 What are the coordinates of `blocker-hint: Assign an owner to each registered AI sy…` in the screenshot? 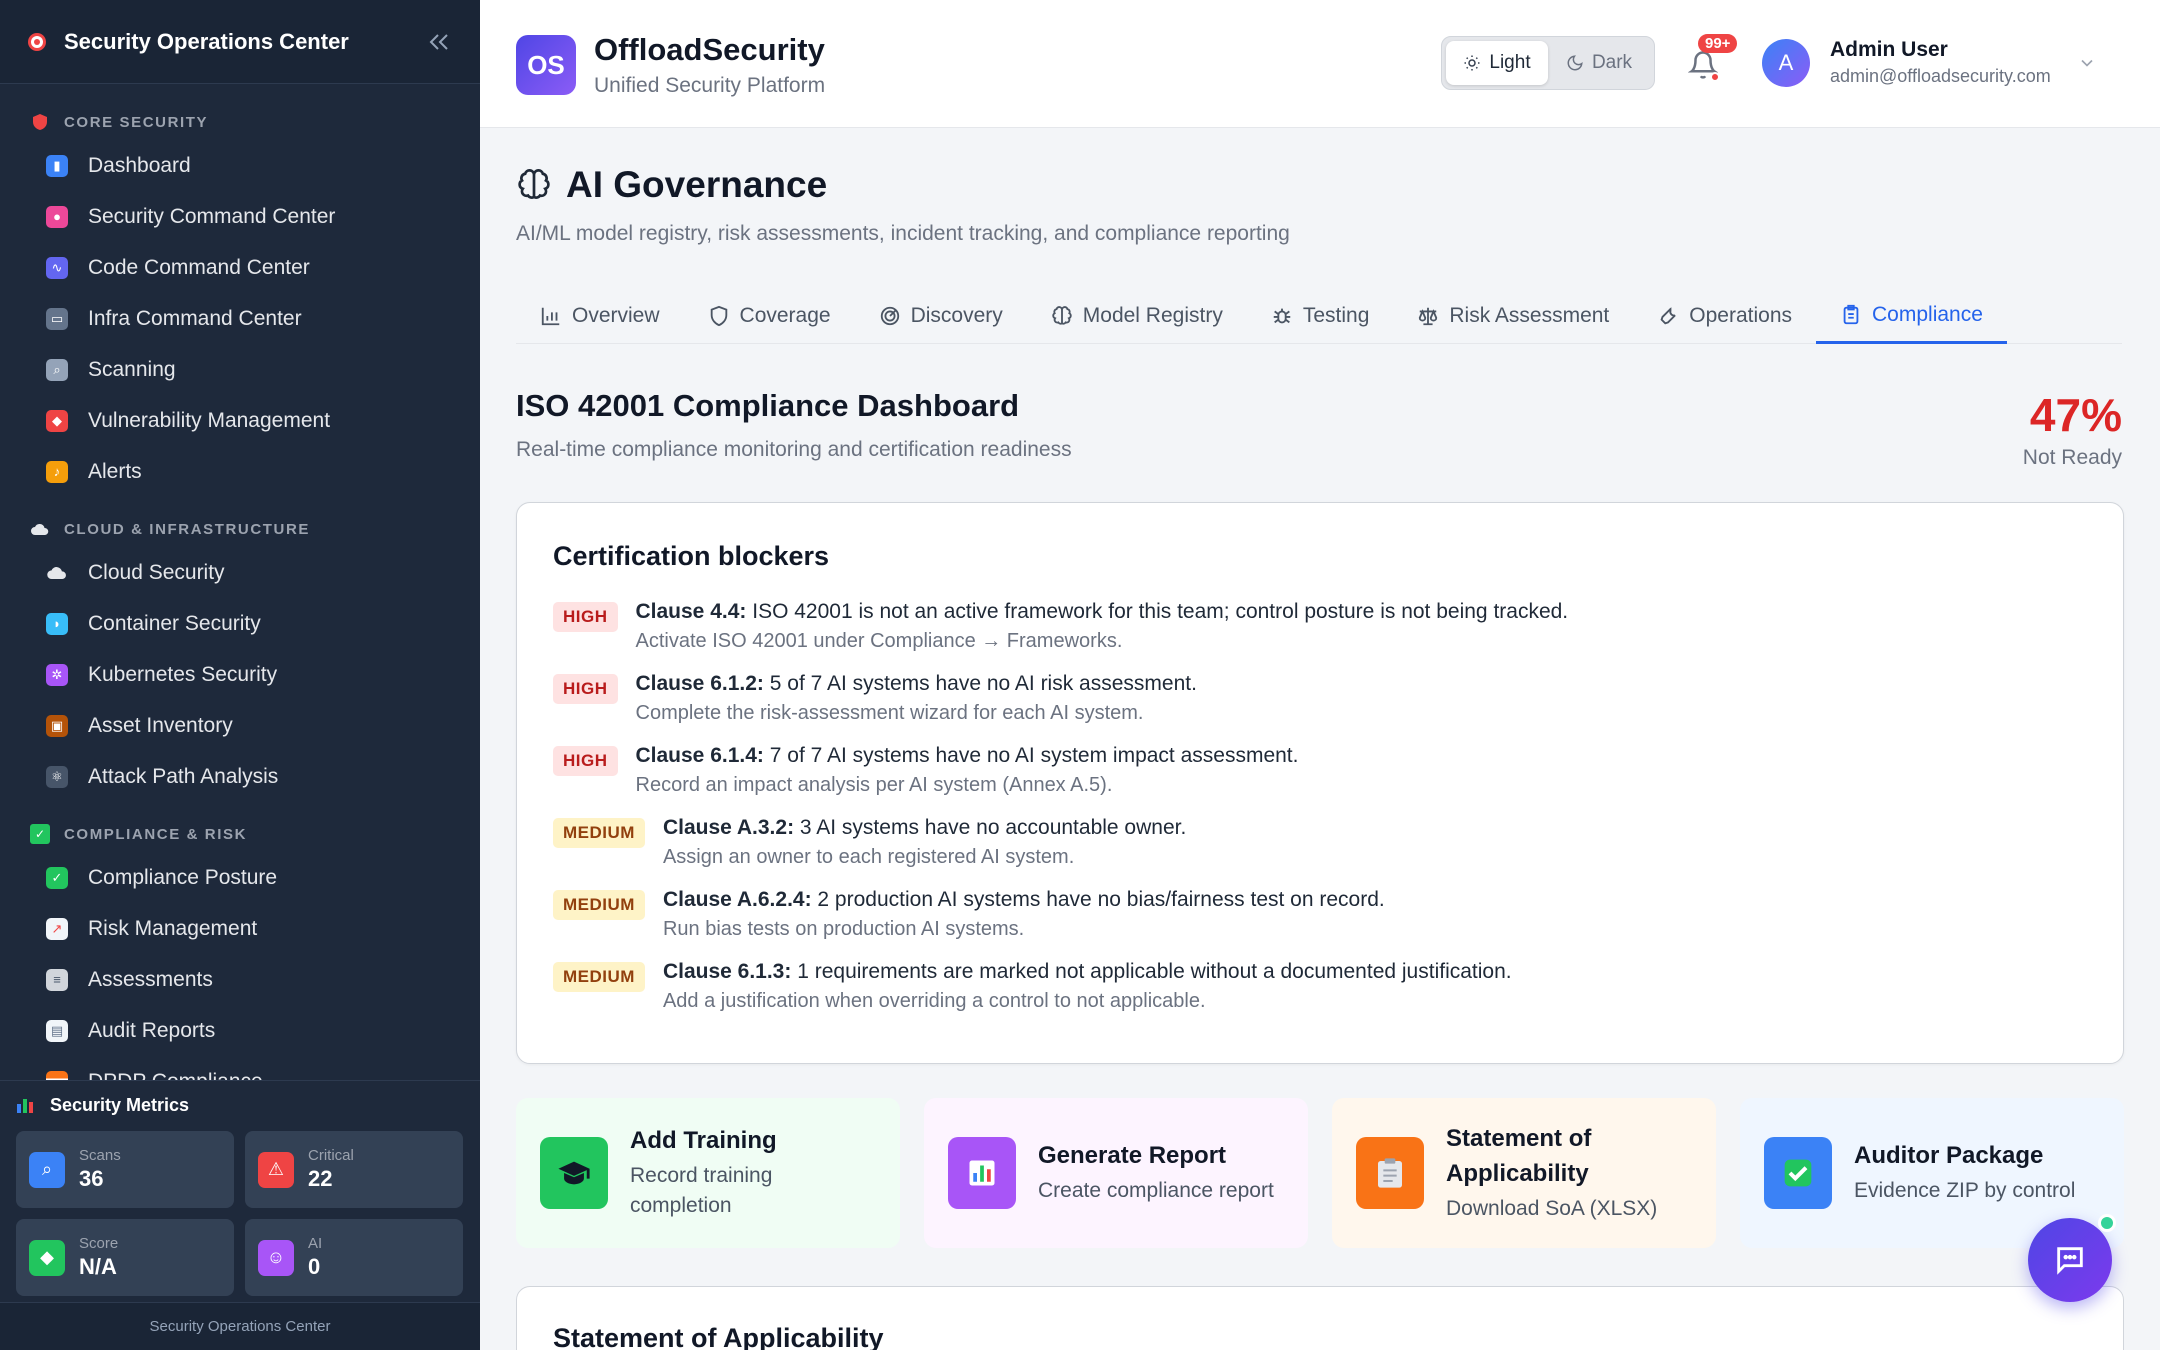 It's located at (868, 857).